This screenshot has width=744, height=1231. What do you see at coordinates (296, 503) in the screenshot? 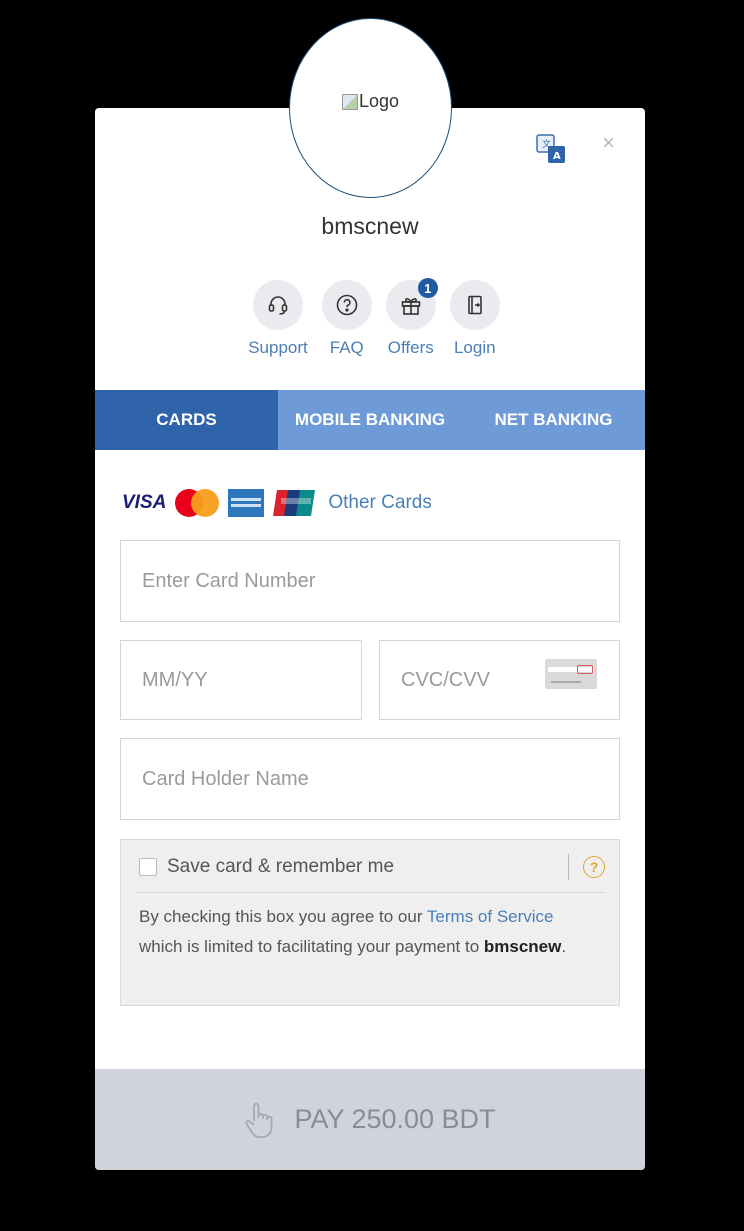
I see `unionpay-logo` at bounding box center [296, 503].